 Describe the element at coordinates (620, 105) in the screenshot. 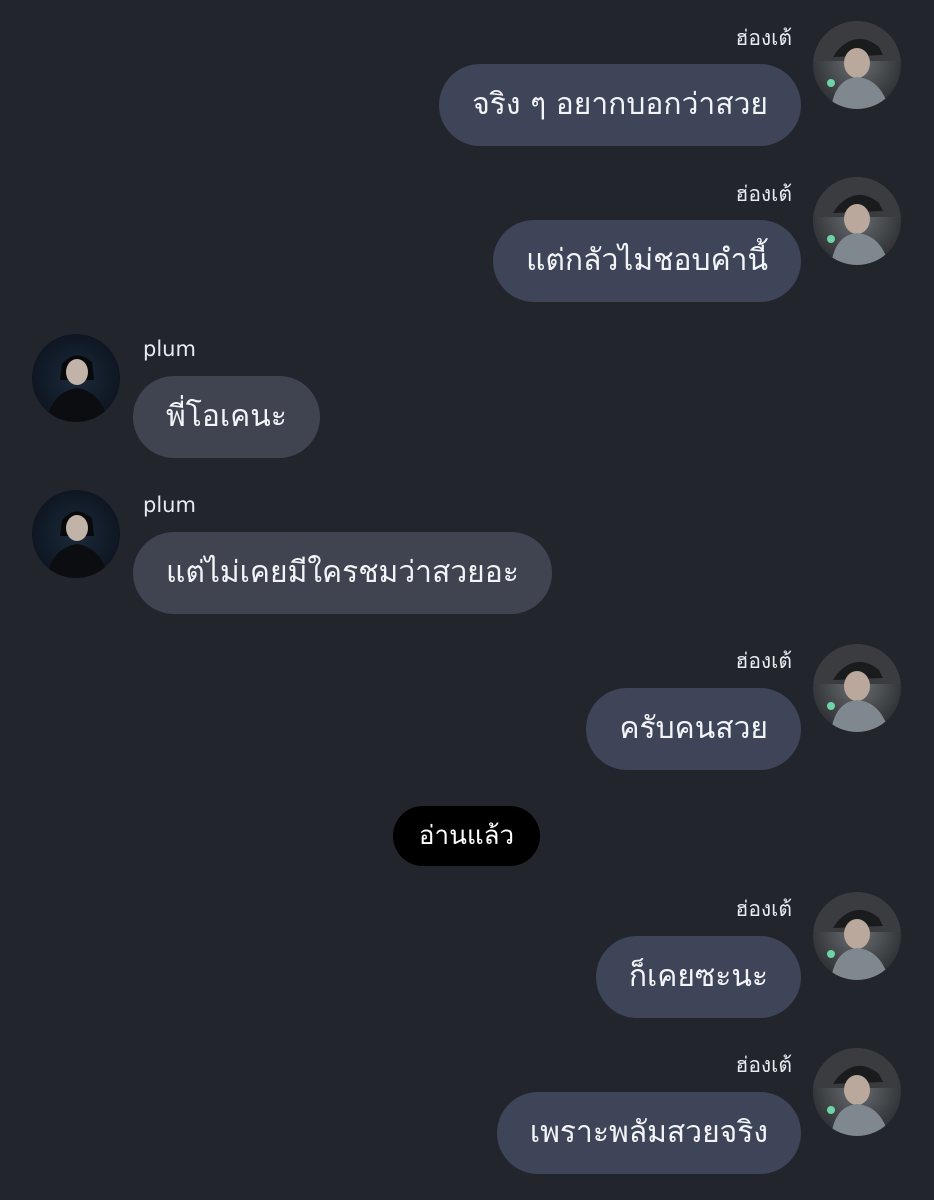

I see `message-bubble: จริง ๆ อยากบอกว่าสวย` at that location.